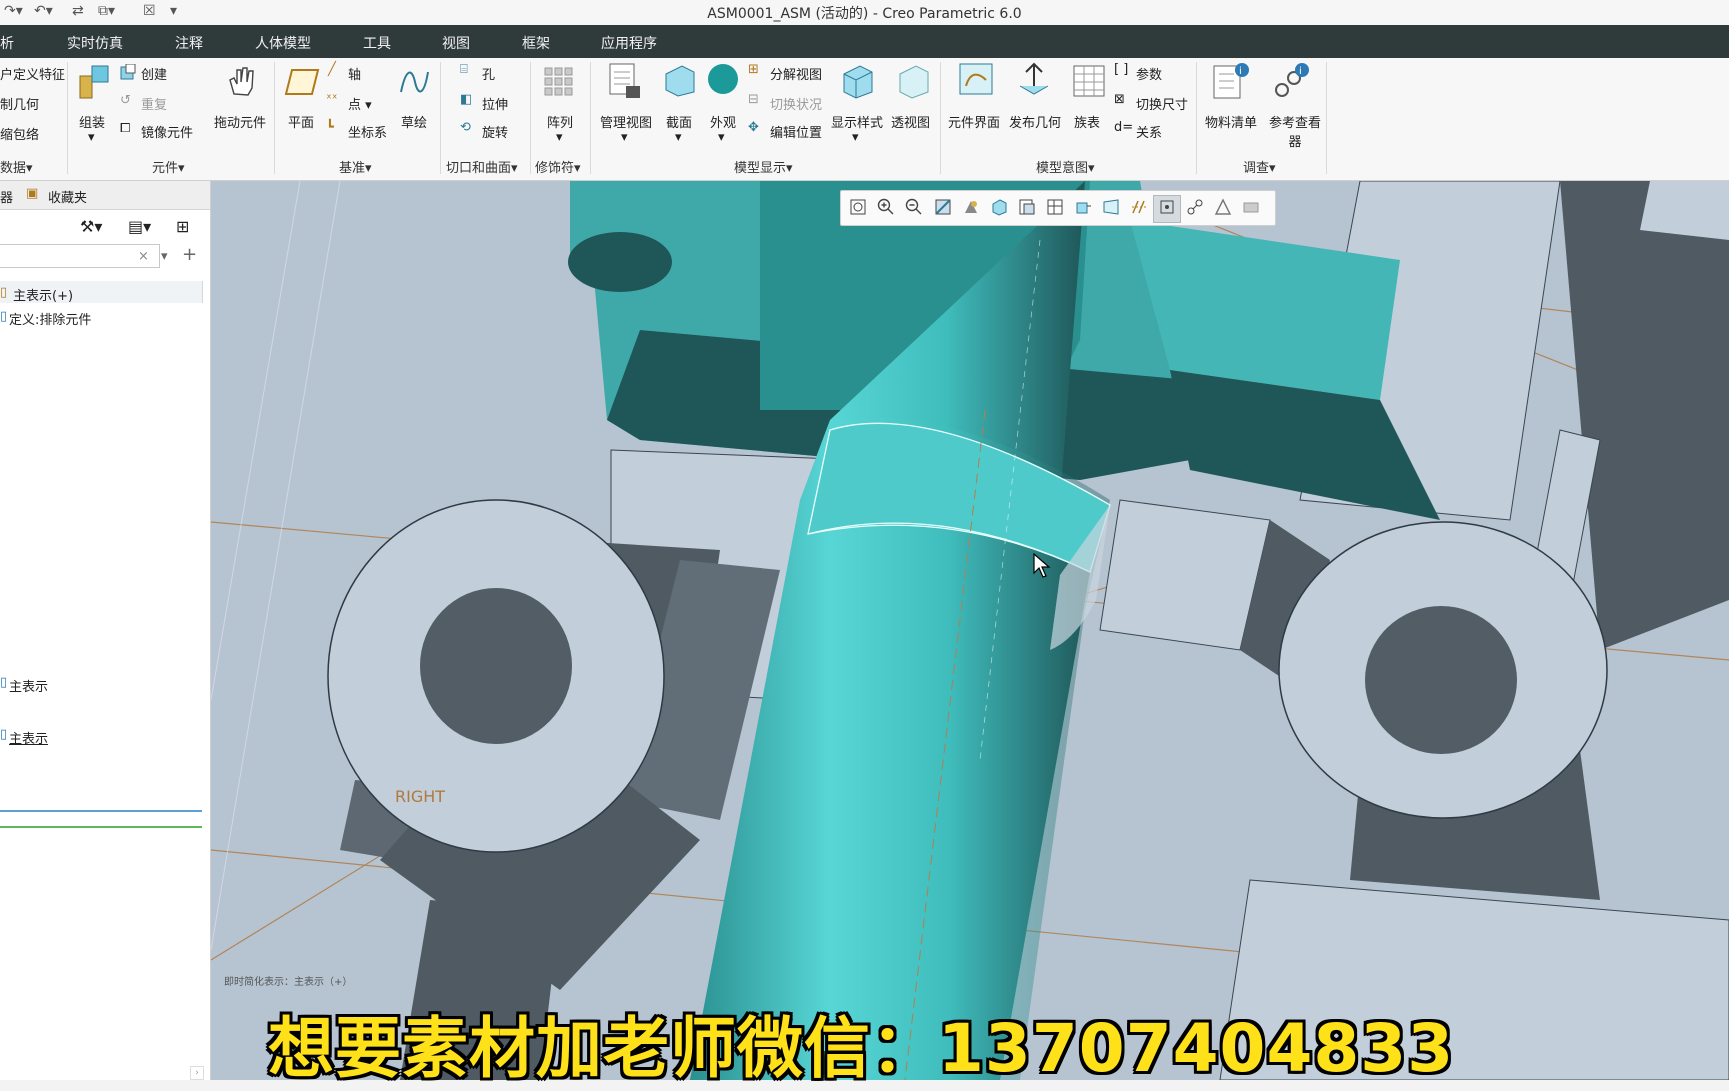 This screenshot has width=1729, height=1091. Describe the element at coordinates (456, 43) in the screenshot. I see `menu-view: 视图` at that location.